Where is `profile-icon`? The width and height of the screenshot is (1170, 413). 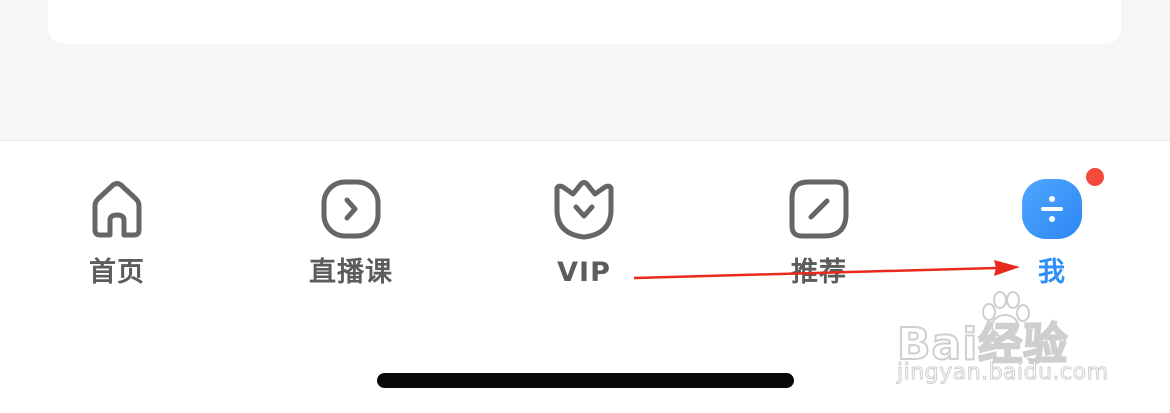 profile-icon is located at coordinates (1052, 209).